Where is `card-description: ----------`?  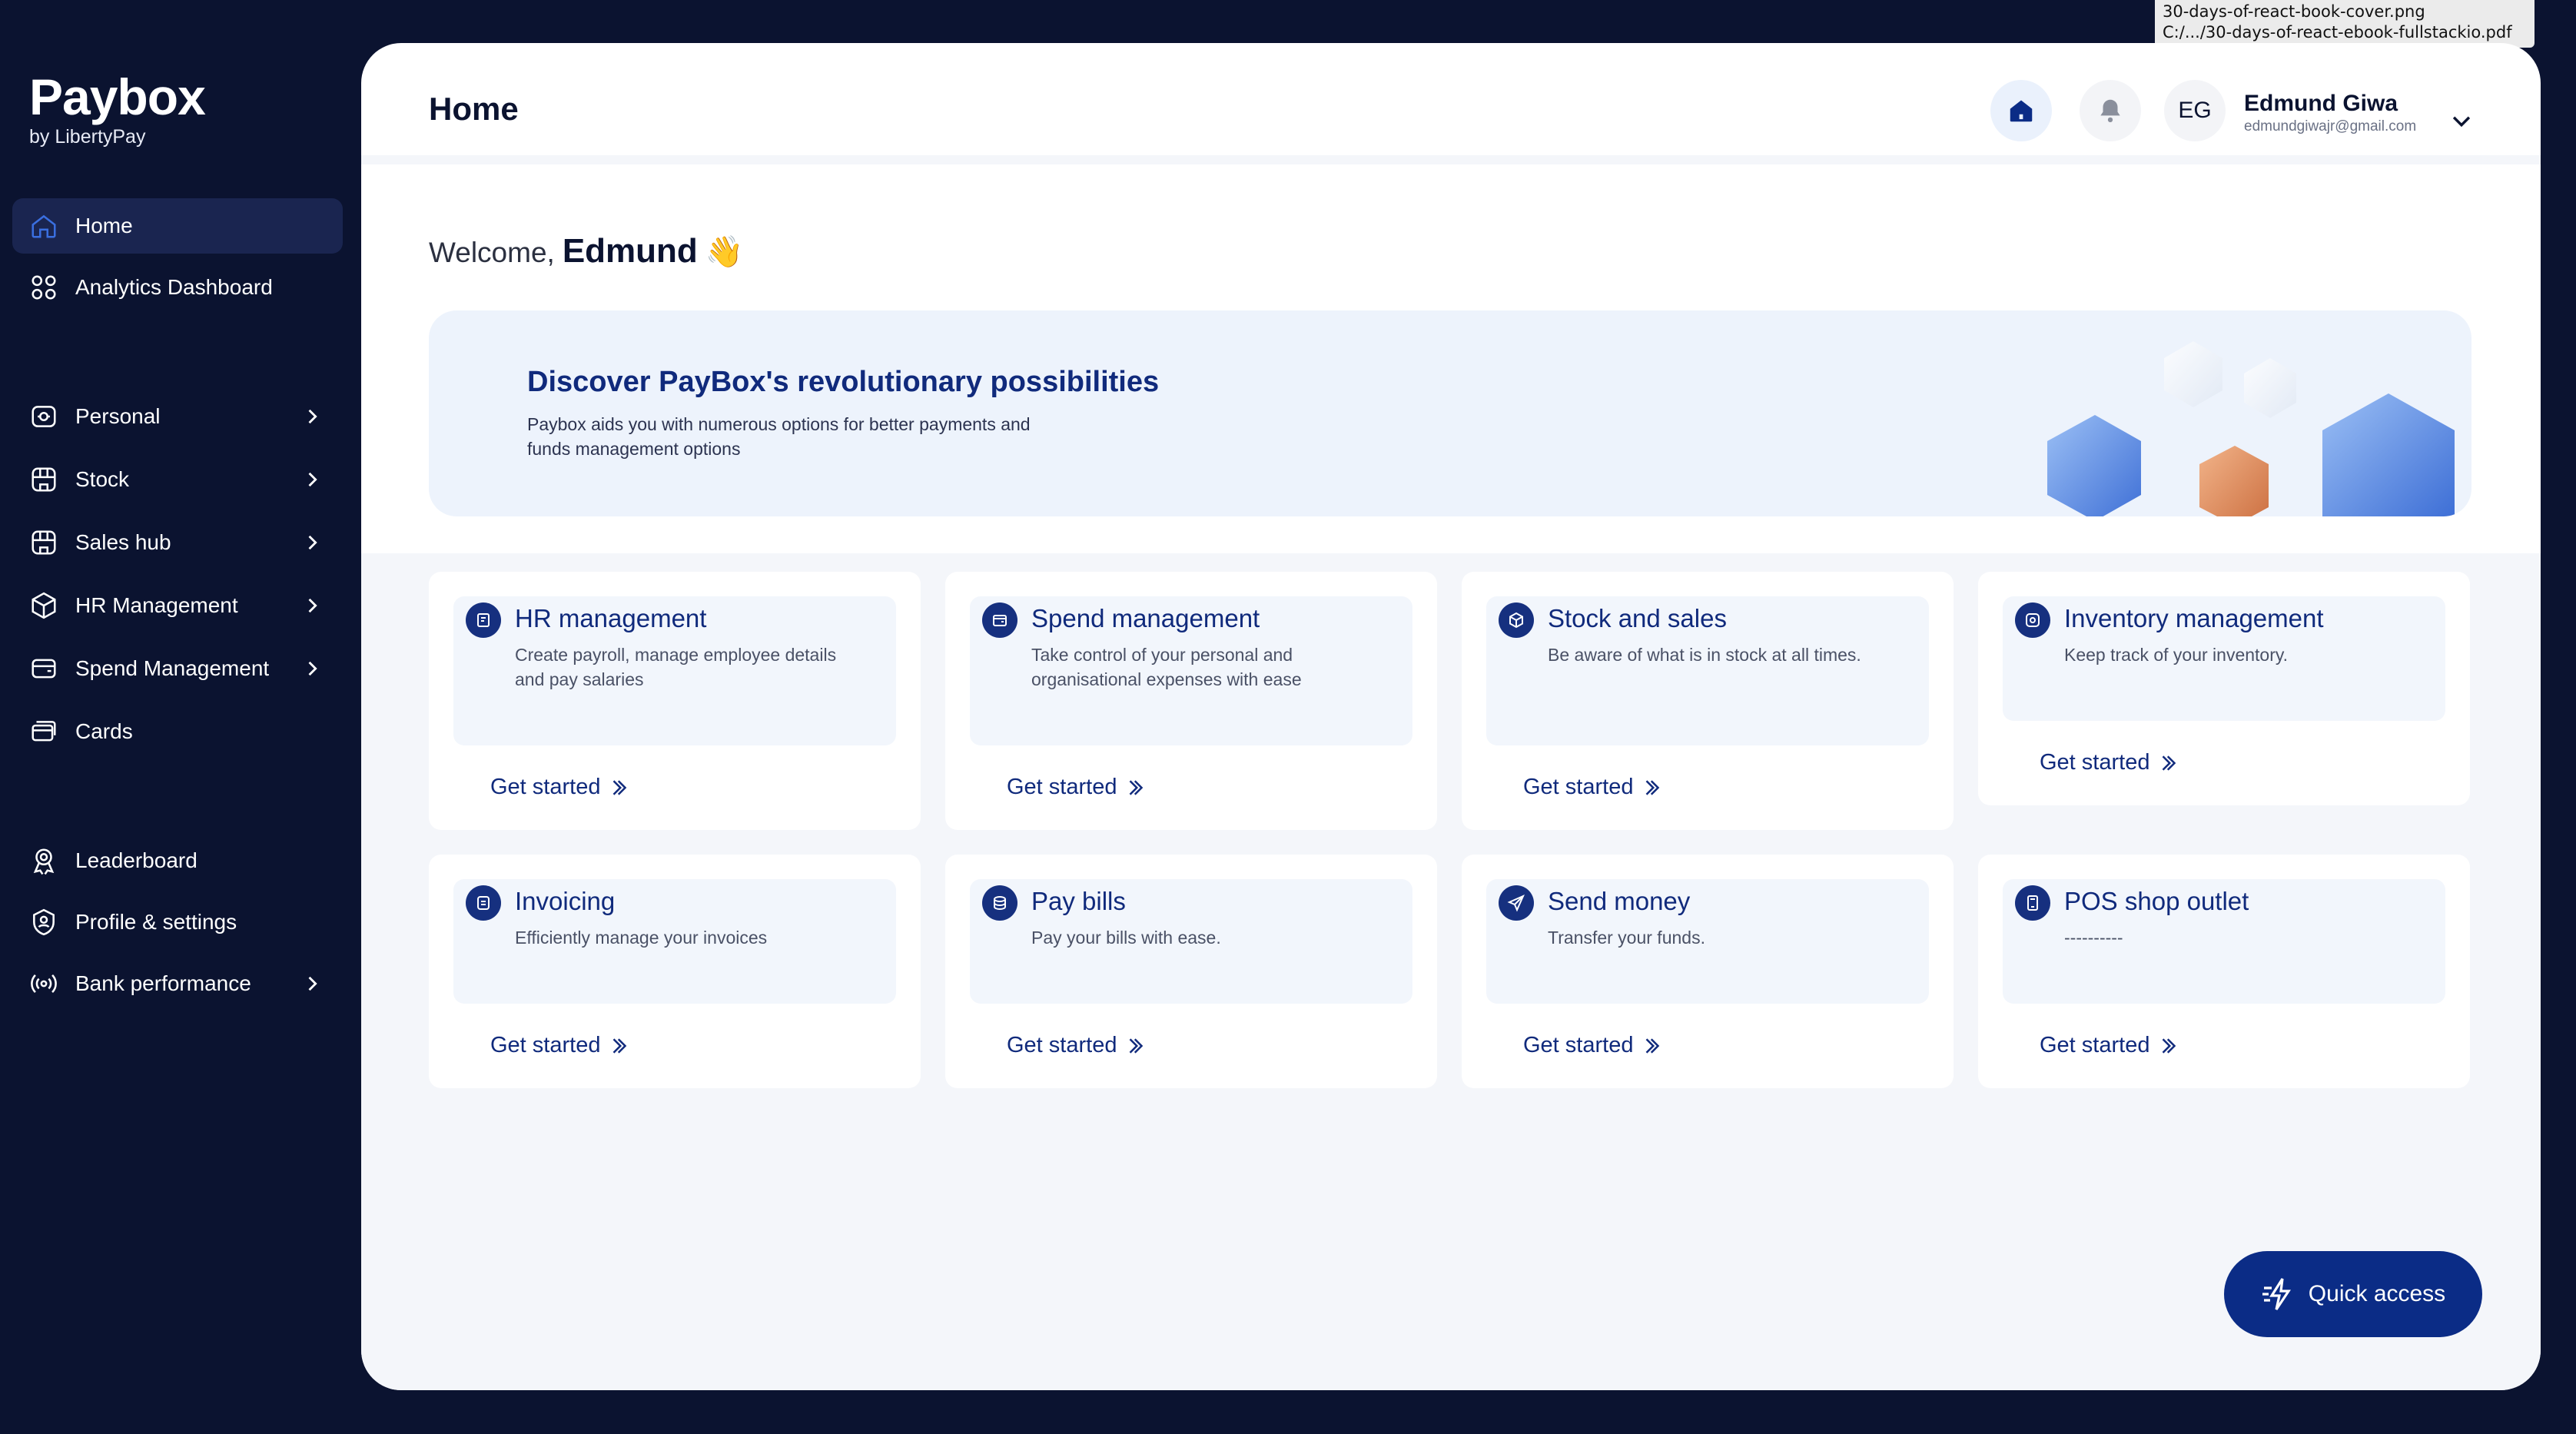
card-description: ---------- is located at coordinates (2093, 938).